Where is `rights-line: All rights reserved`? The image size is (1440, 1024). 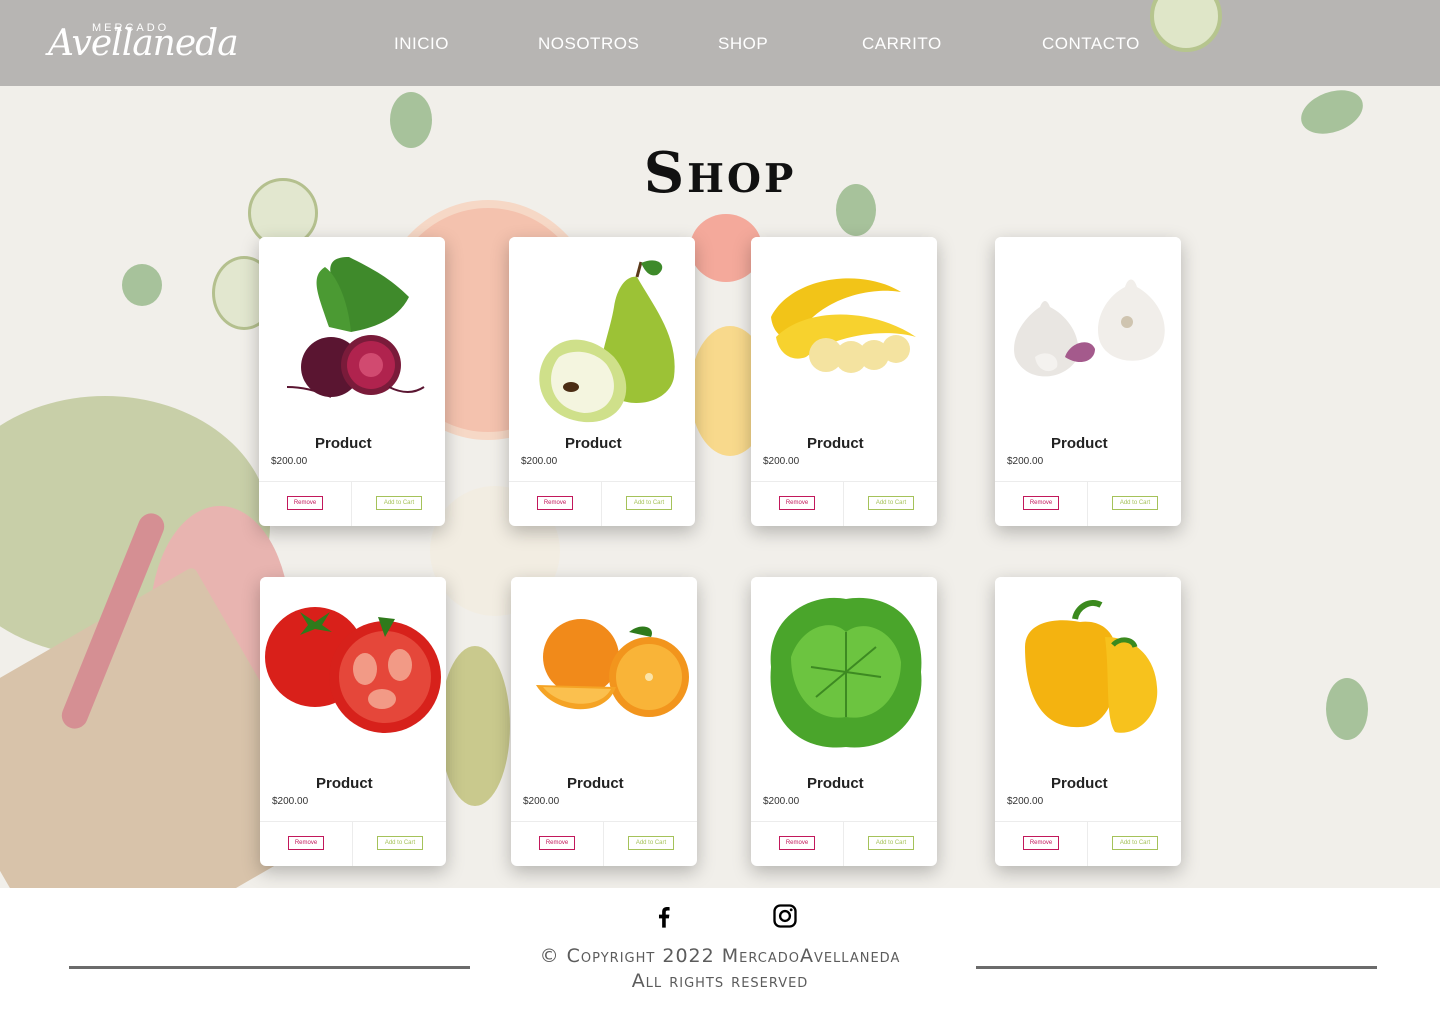 rights-line: All rights reserved is located at coordinates (720, 981).